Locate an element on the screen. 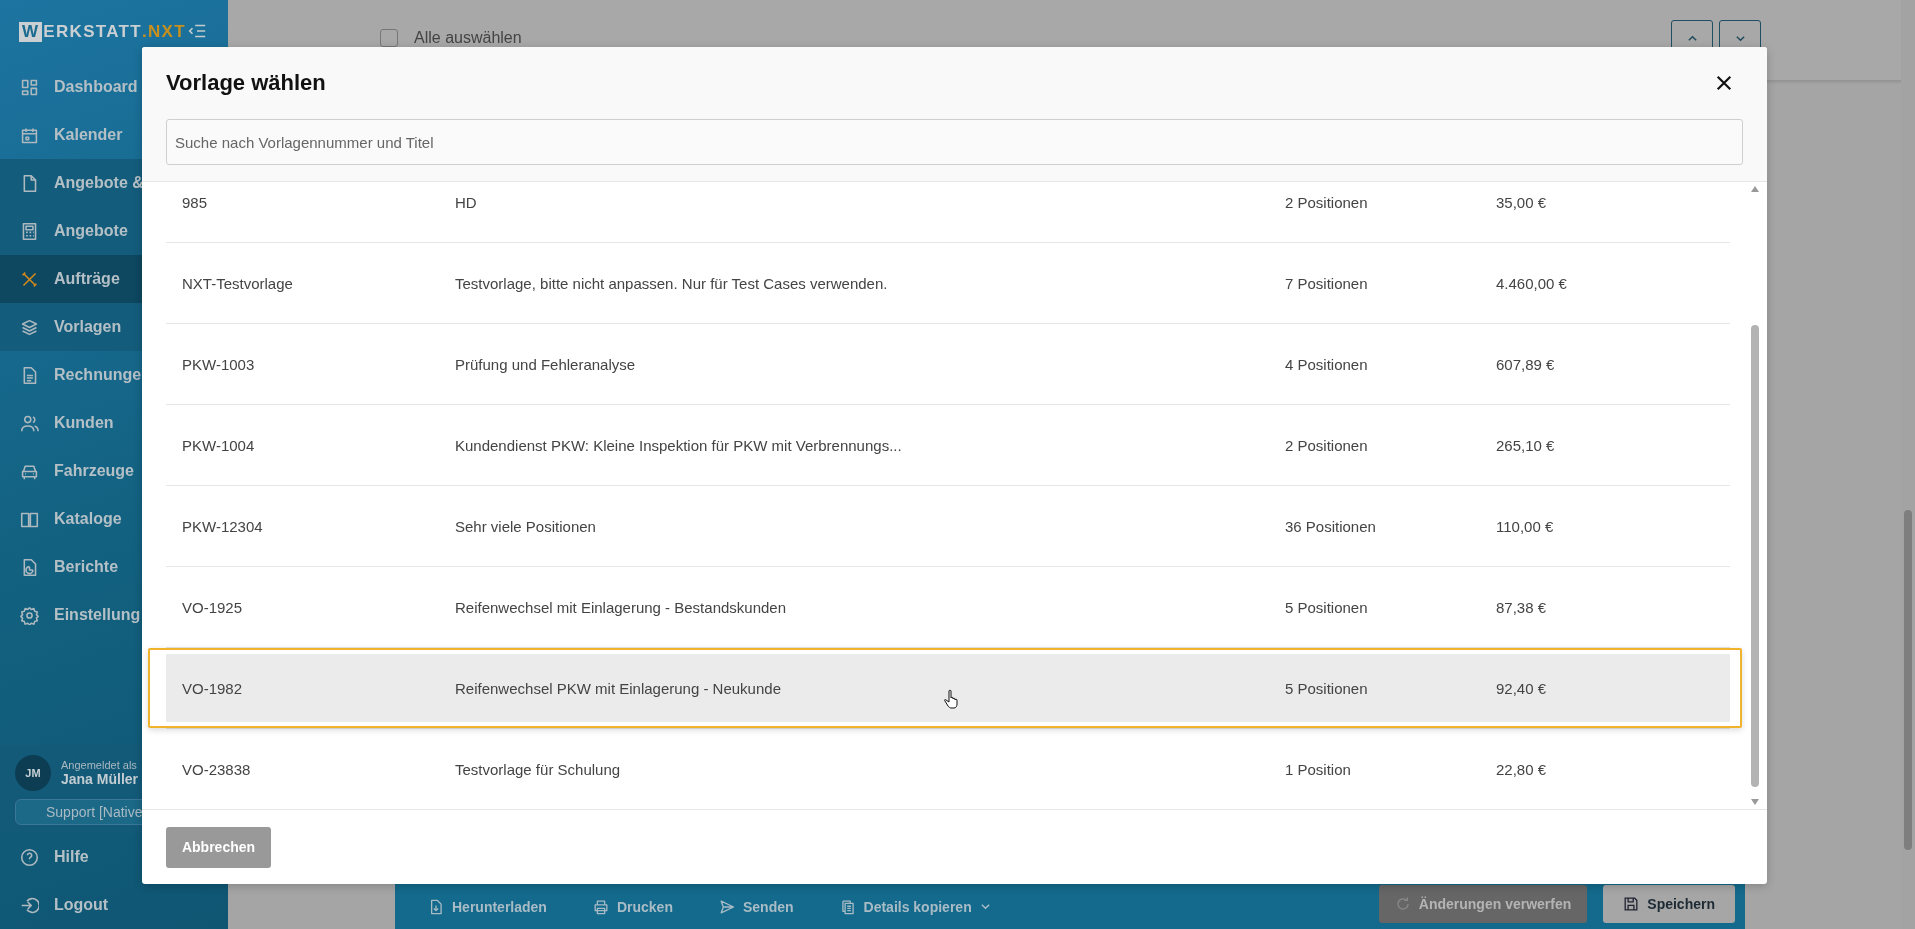 This screenshot has height=929, width=1915. table-cell-text: 92,40 € is located at coordinates (1522, 688).